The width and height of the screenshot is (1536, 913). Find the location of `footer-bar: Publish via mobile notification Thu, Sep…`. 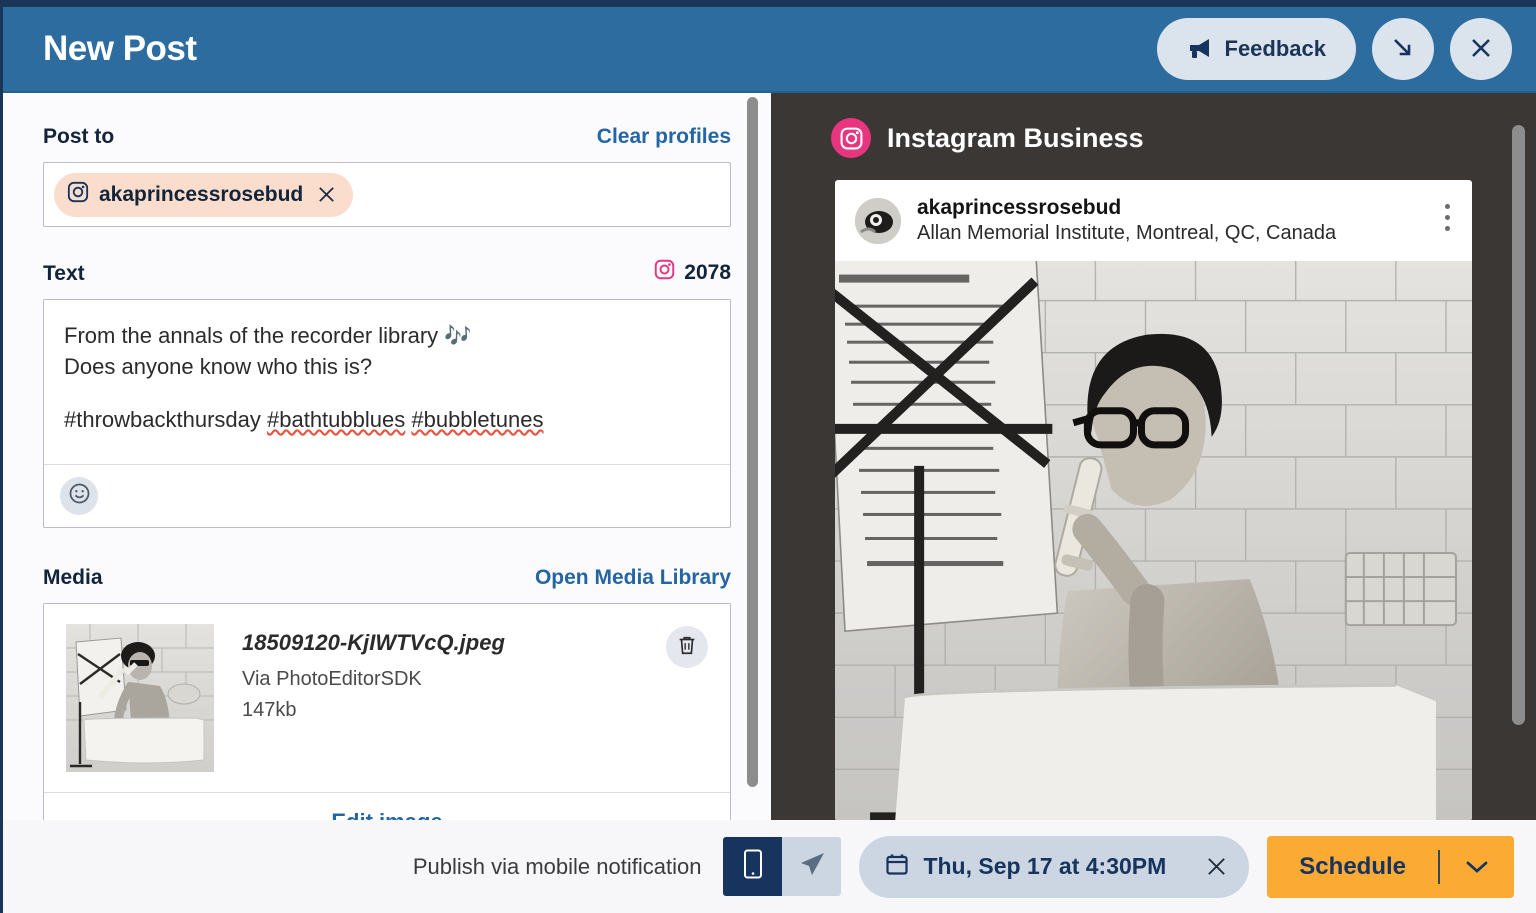

footer-bar: Publish via mobile notification Thu, Sep… is located at coordinates (769, 866).